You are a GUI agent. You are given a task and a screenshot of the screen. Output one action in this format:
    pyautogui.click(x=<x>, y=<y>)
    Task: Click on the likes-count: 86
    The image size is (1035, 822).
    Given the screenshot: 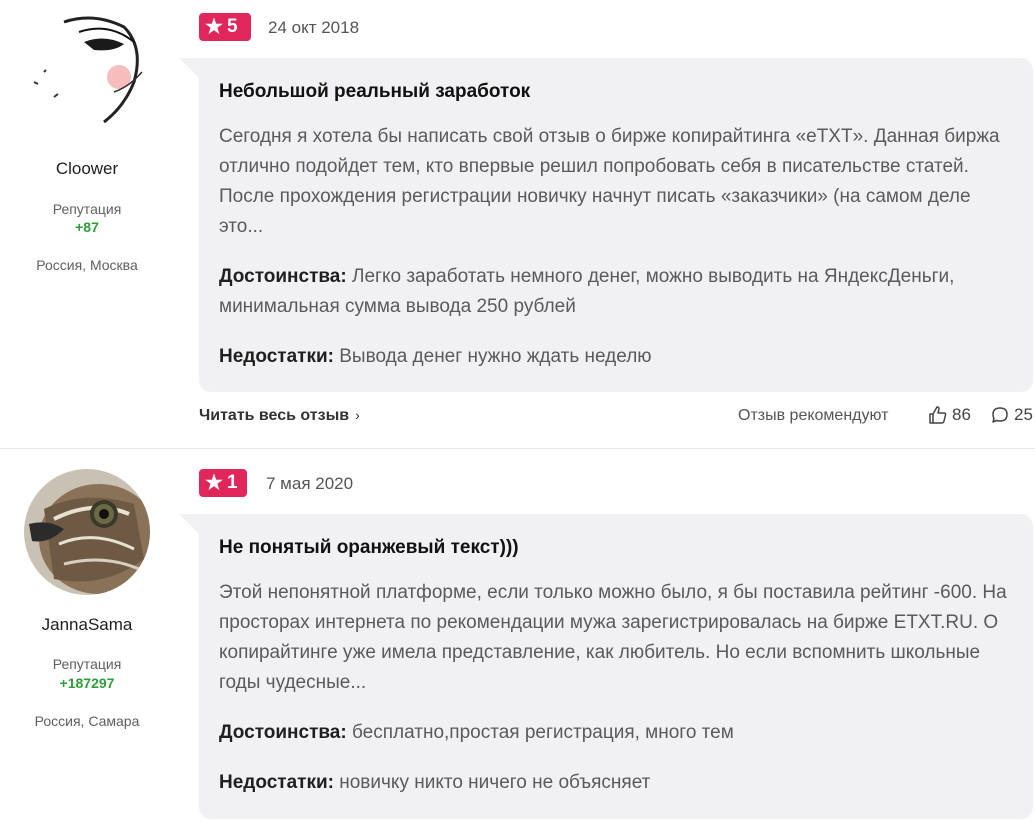 What is the action you would take?
    pyautogui.click(x=961, y=414)
    